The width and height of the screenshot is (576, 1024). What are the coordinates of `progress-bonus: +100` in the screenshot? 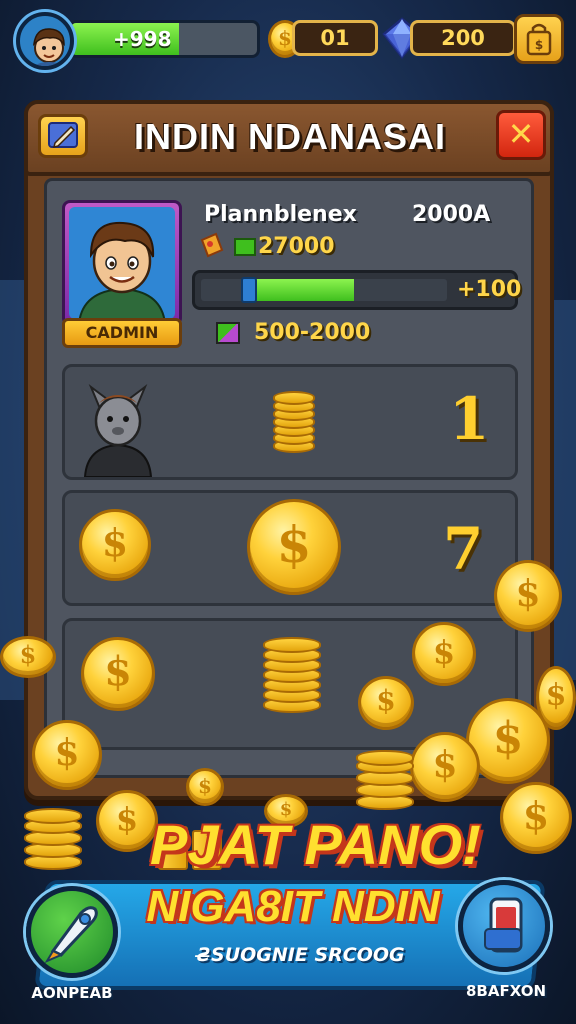 It's located at (489, 289).